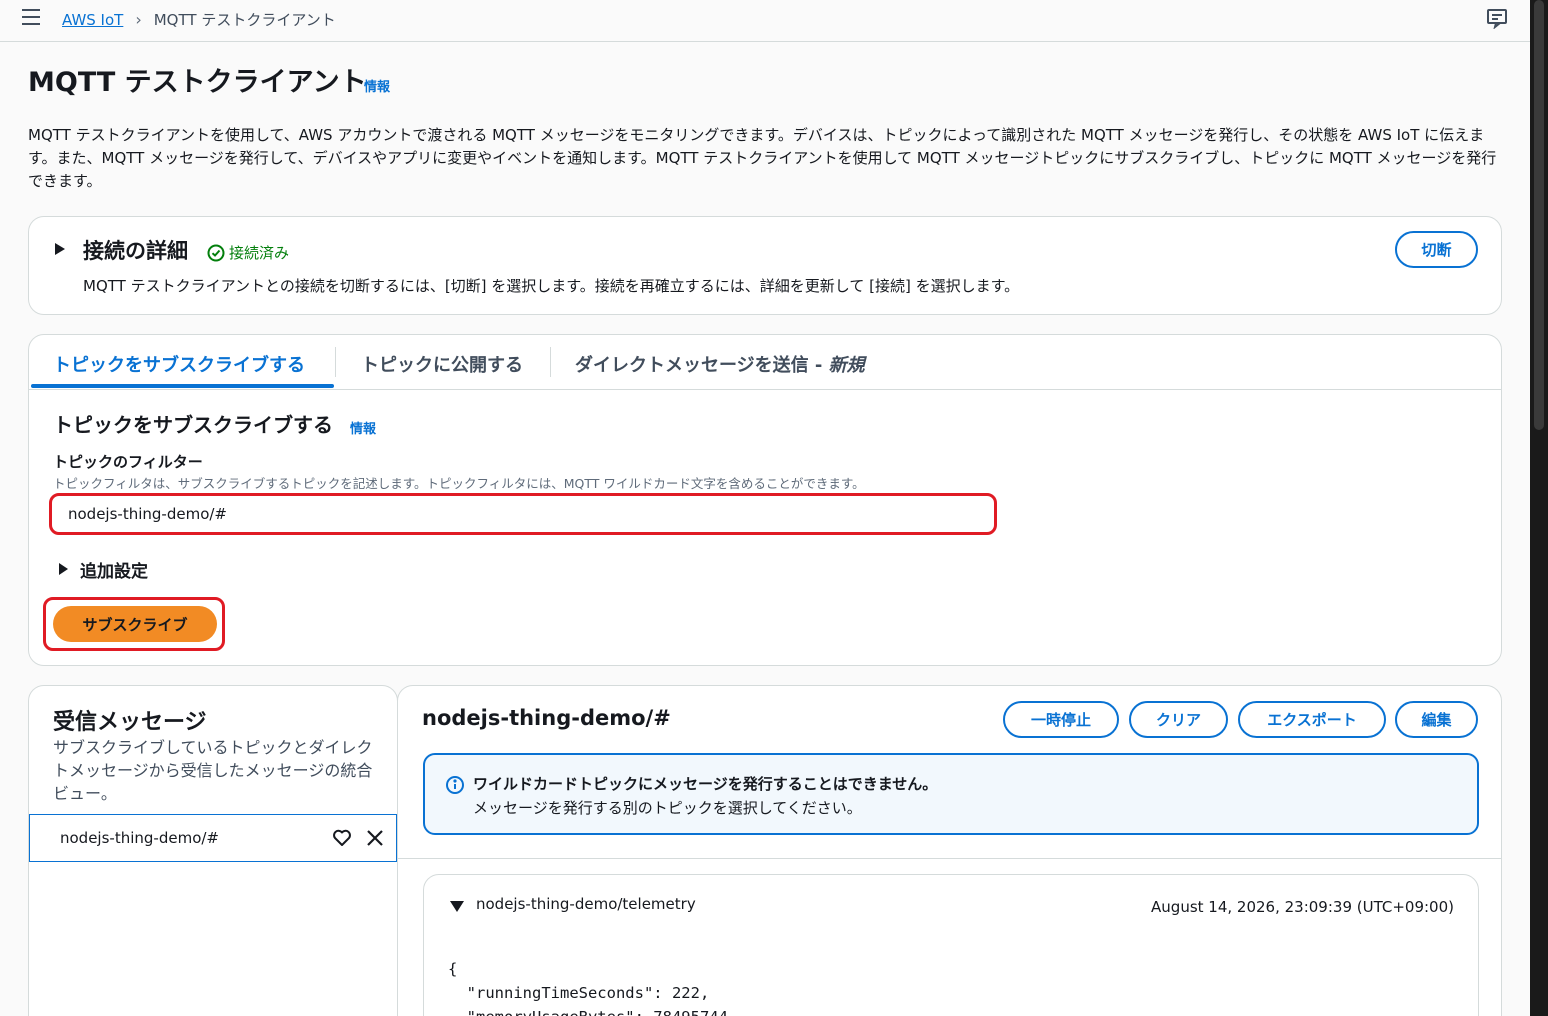 The width and height of the screenshot is (1548, 1016). I want to click on export-button: エクスポート, so click(1312, 719).